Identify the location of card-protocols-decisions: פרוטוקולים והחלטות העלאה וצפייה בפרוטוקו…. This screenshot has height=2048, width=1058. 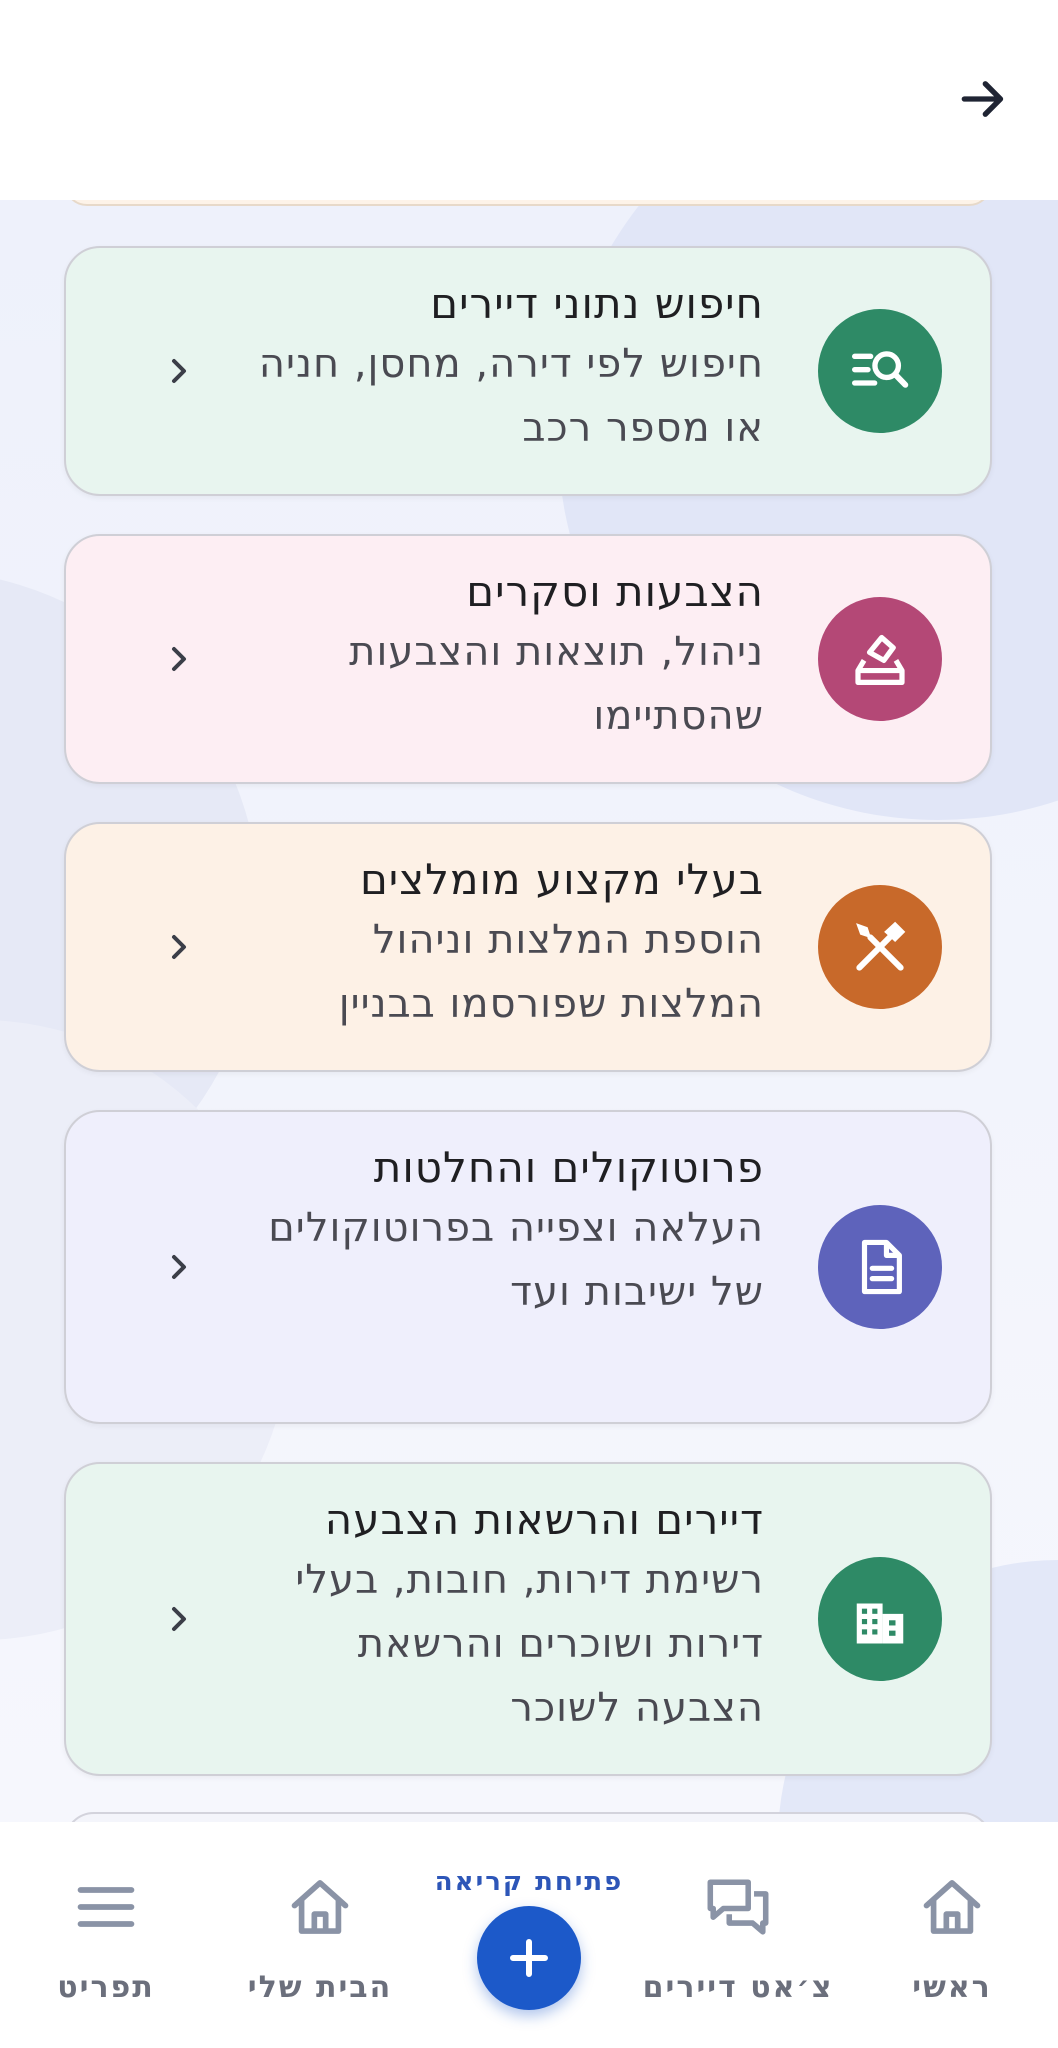
(528, 1267).